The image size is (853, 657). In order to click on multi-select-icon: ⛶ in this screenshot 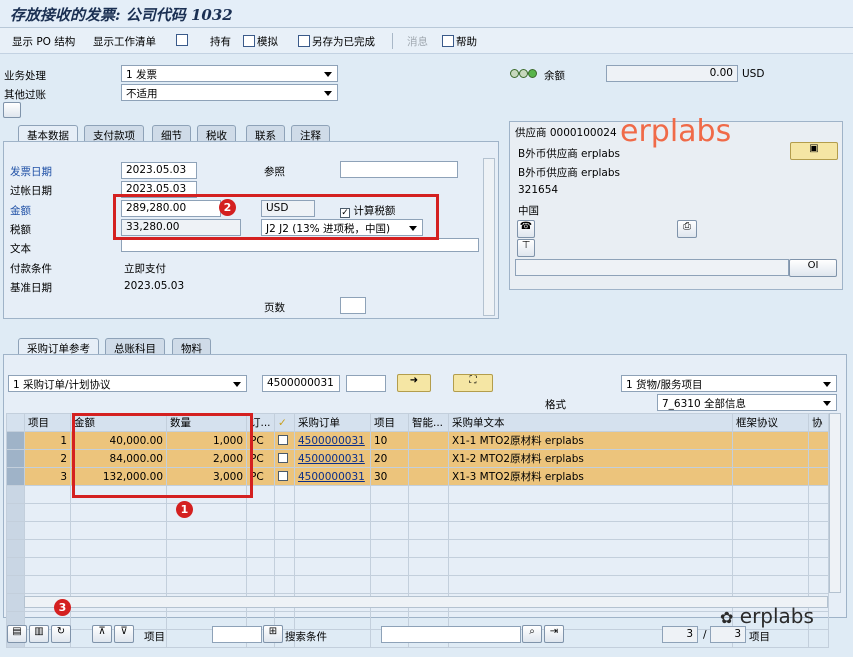, I will do `click(473, 383)`.